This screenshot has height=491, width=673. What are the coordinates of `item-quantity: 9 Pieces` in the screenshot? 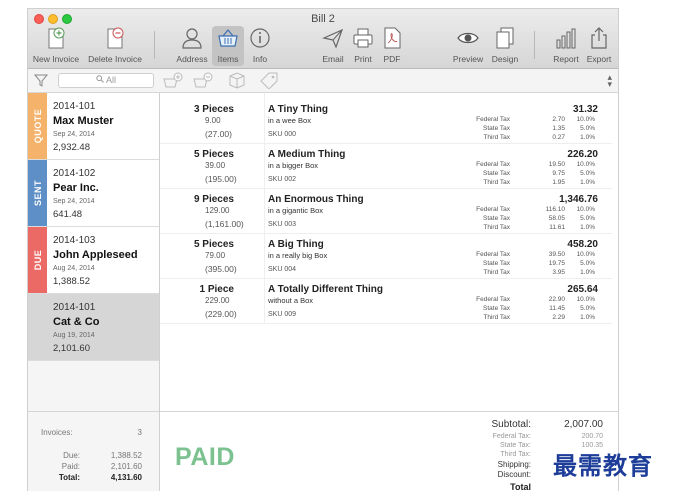 It's located at (214, 199).